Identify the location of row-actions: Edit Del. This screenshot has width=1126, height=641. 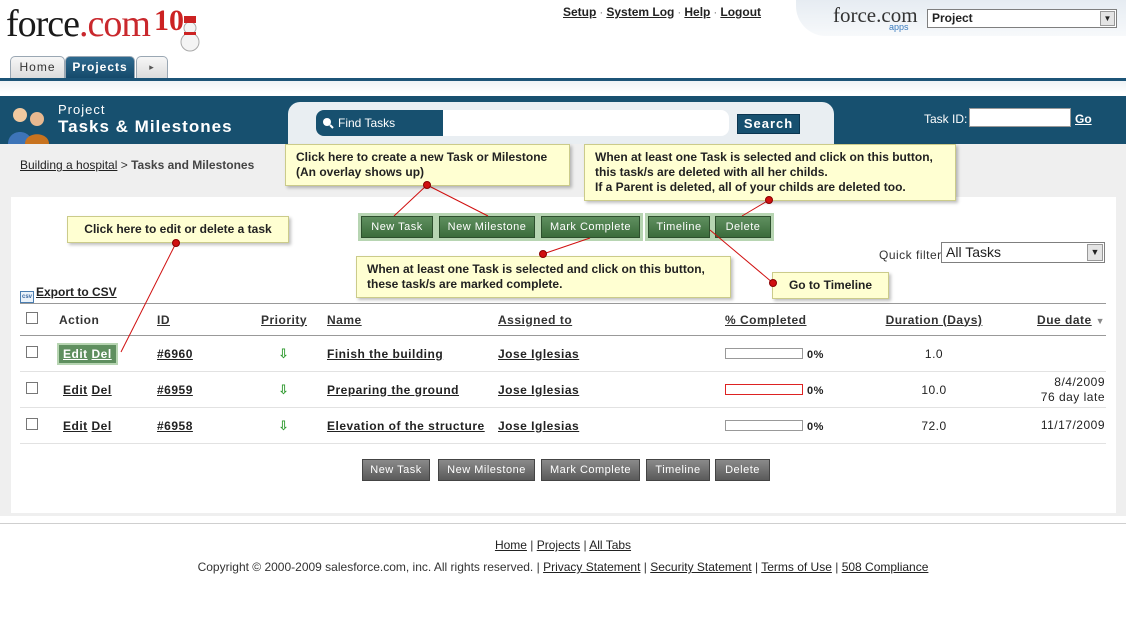
(85, 390).